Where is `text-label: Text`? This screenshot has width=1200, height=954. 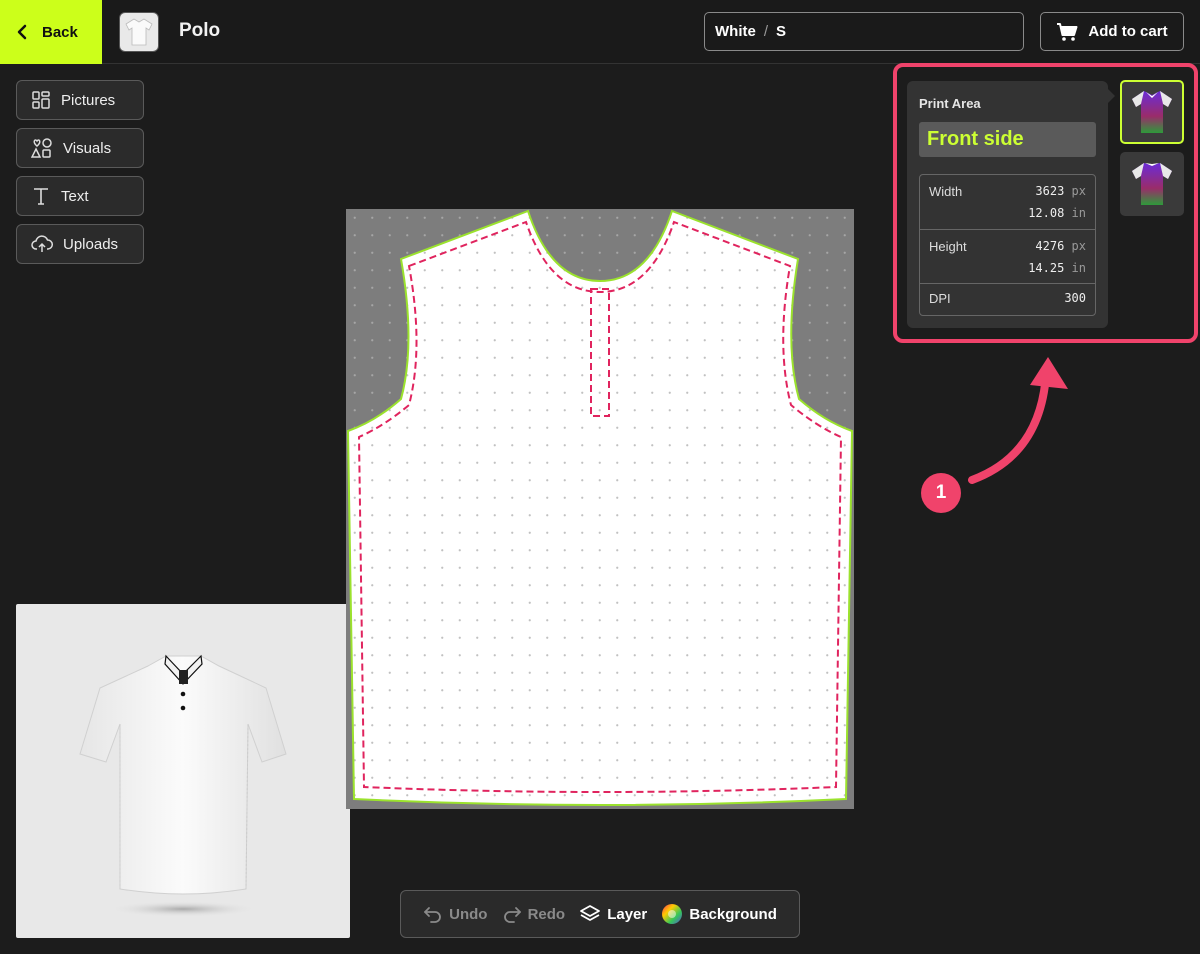
text-label: Text is located at coordinates (75, 196).